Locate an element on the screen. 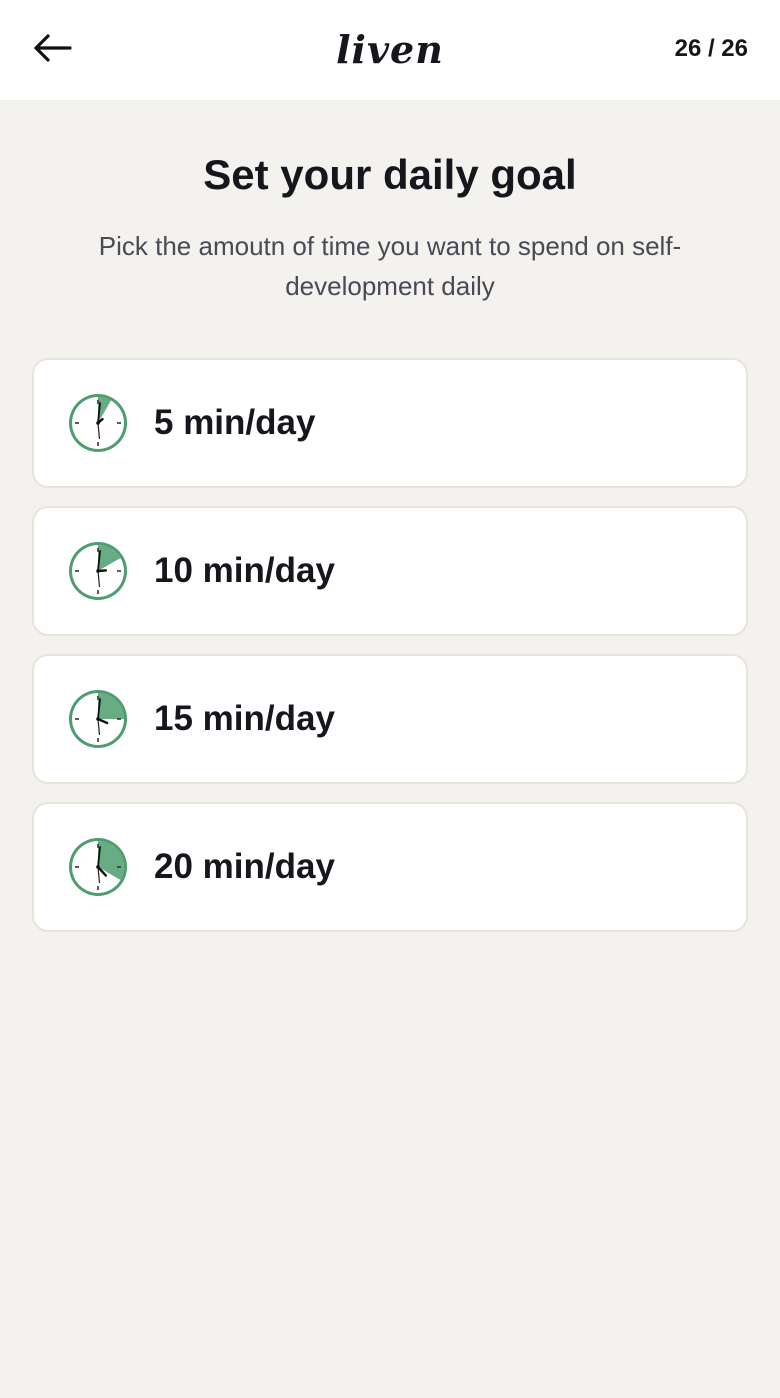 Image resolution: width=780 pixels, height=1398 pixels. goal-option-5: 5 min/day is located at coordinates (390, 423).